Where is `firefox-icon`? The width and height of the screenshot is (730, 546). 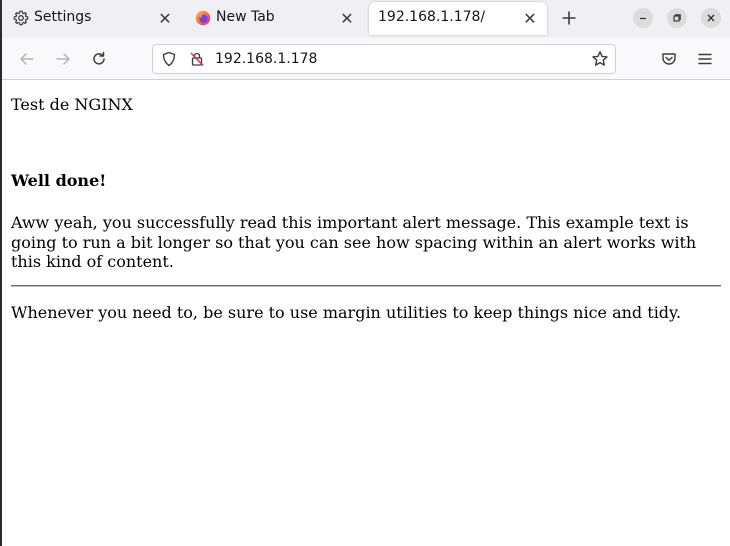
firefox-icon is located at coordinates (203, 18).